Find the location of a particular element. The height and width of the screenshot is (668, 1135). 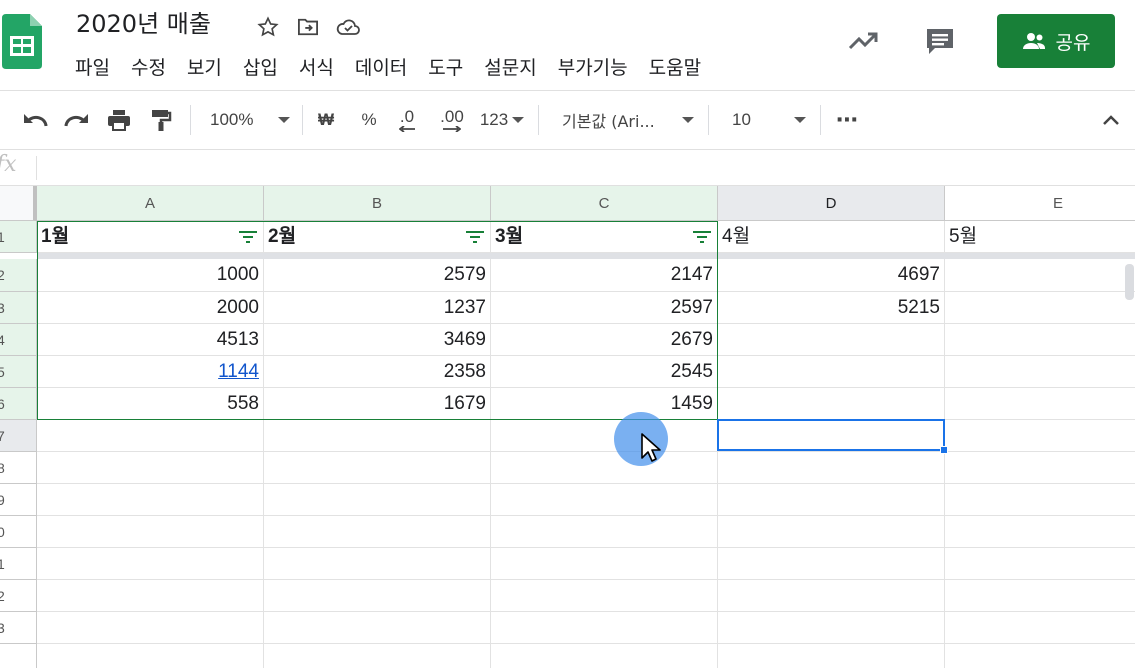

row-header-7: 7 is located at coordinates (18, 436).